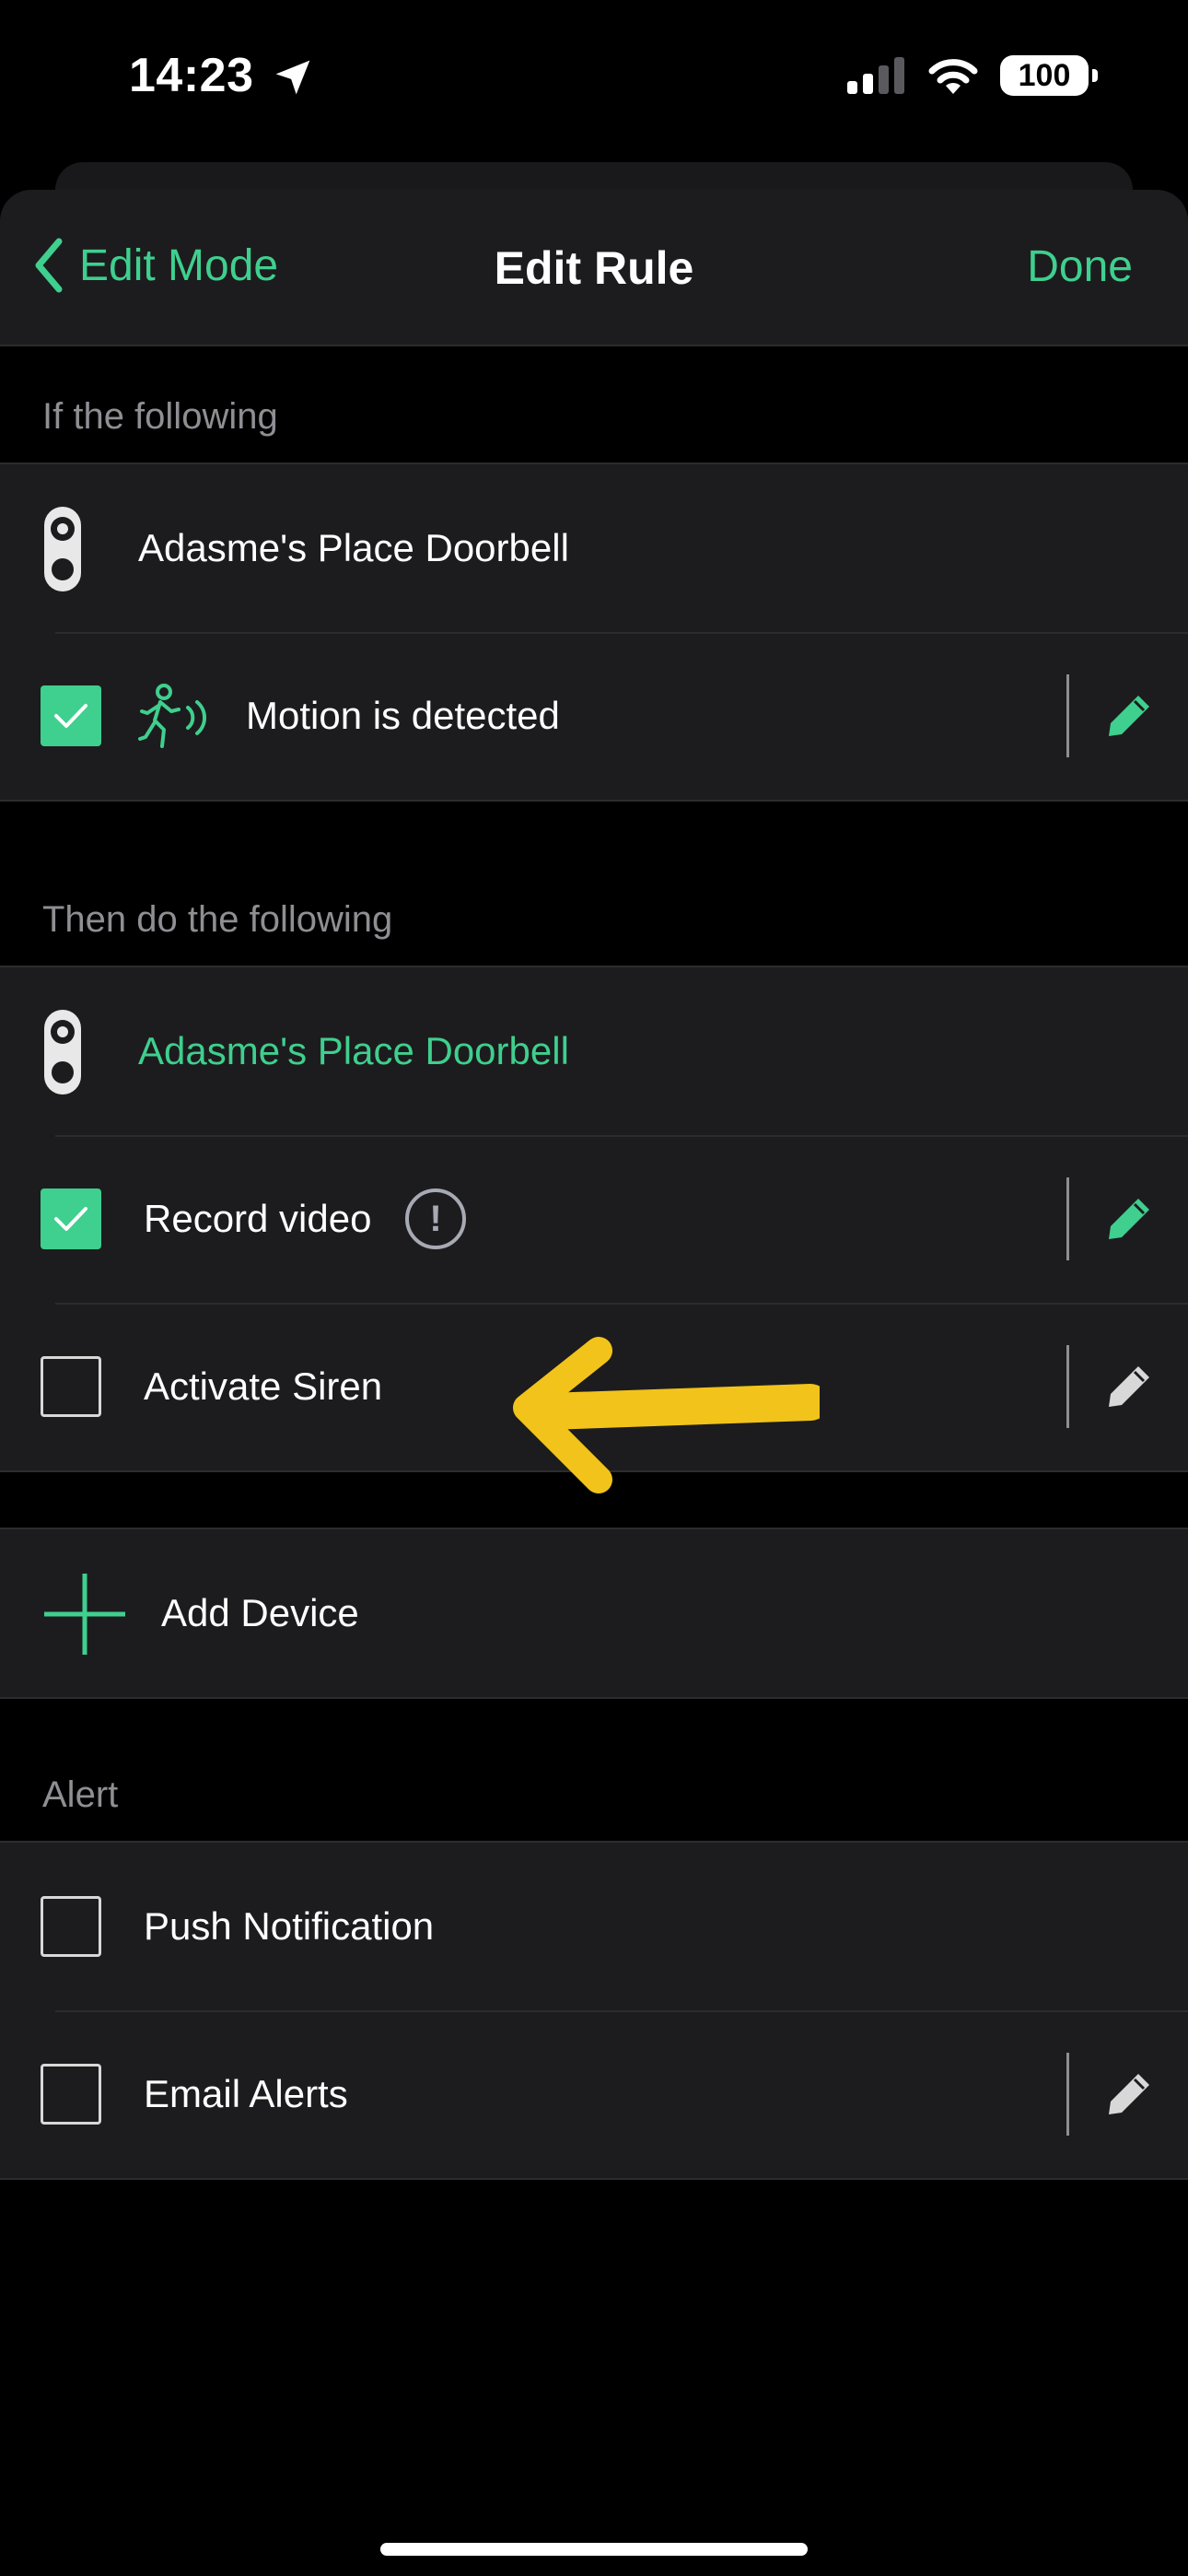 Image resolution: width=1188 pixels, height=2576 pixels. I want to click on alert-row-push-notification: Push Notification, so click(594, 1927).